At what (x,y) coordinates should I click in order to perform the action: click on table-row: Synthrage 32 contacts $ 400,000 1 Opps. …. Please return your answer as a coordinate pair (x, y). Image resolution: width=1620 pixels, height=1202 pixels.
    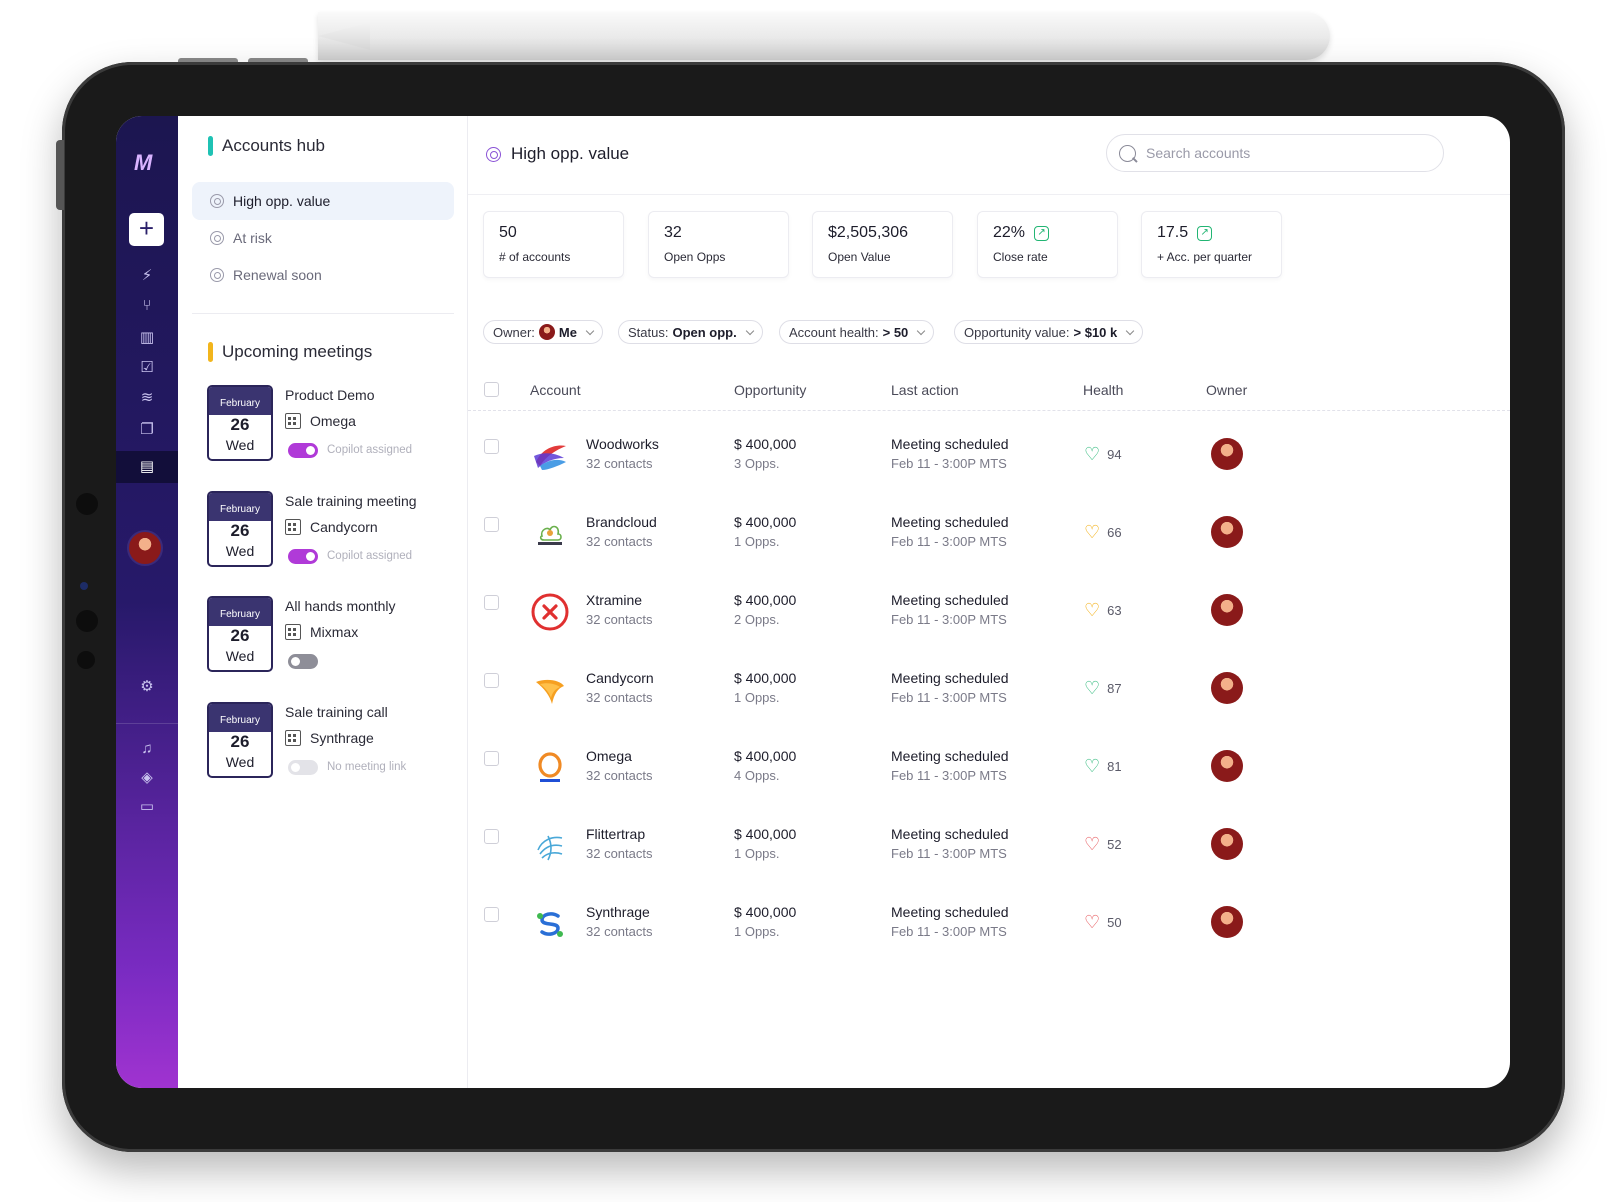
    Looking at the image, I should click on (989, 933).